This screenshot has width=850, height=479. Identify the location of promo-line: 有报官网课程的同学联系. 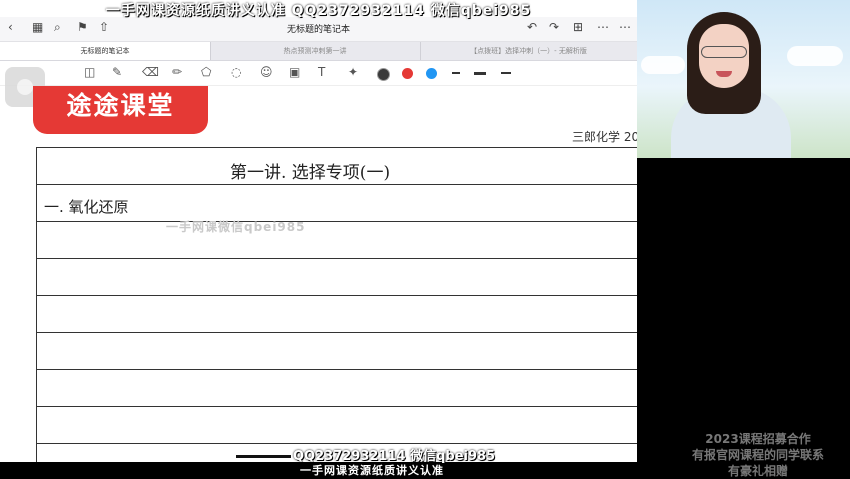
(757, 455).